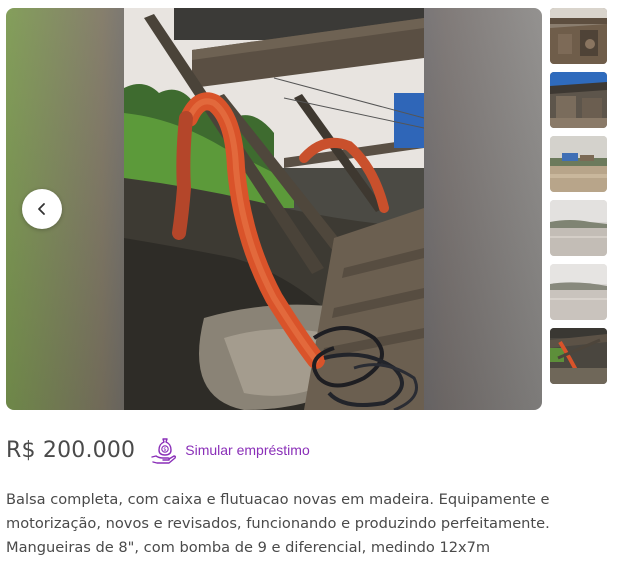  I want to click on photo-dredge-engine-icon, so click(578, 100).